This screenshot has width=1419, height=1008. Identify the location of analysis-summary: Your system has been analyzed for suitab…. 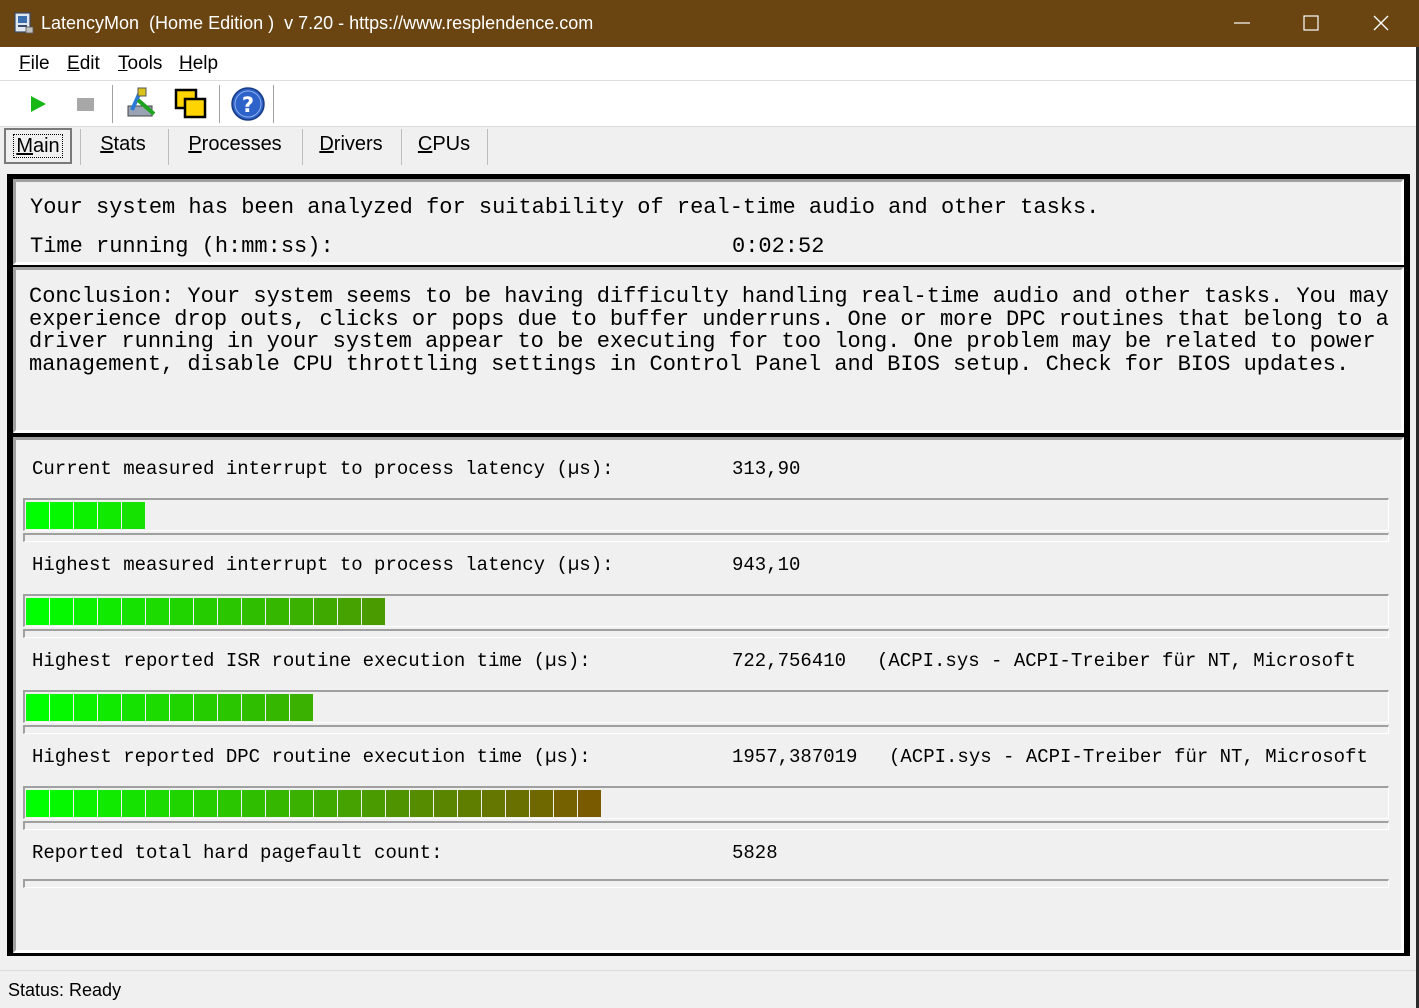
(565, 207).